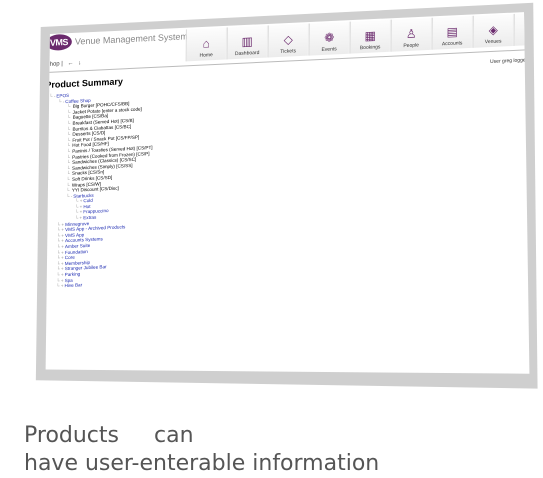  Describe the element at coordinates (205, 55) in the screenshot. I see `nav-label: Home` at that location.